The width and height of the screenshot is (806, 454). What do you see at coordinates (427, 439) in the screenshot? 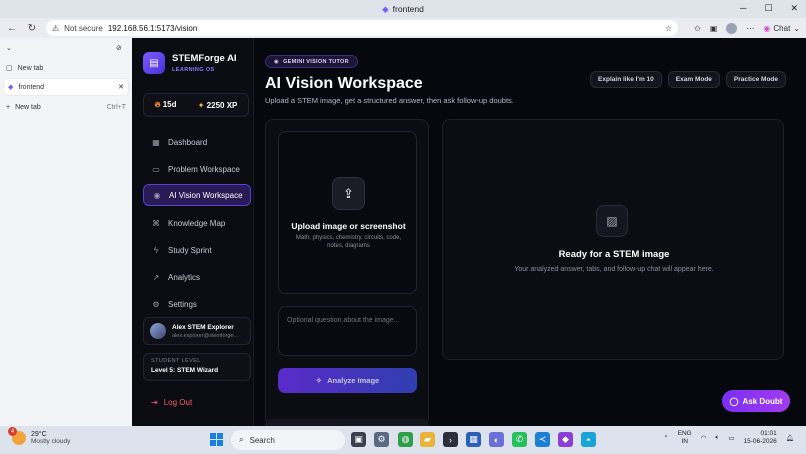
I see `file-explorer-icon: ▰` at bounding box center [427, 439].